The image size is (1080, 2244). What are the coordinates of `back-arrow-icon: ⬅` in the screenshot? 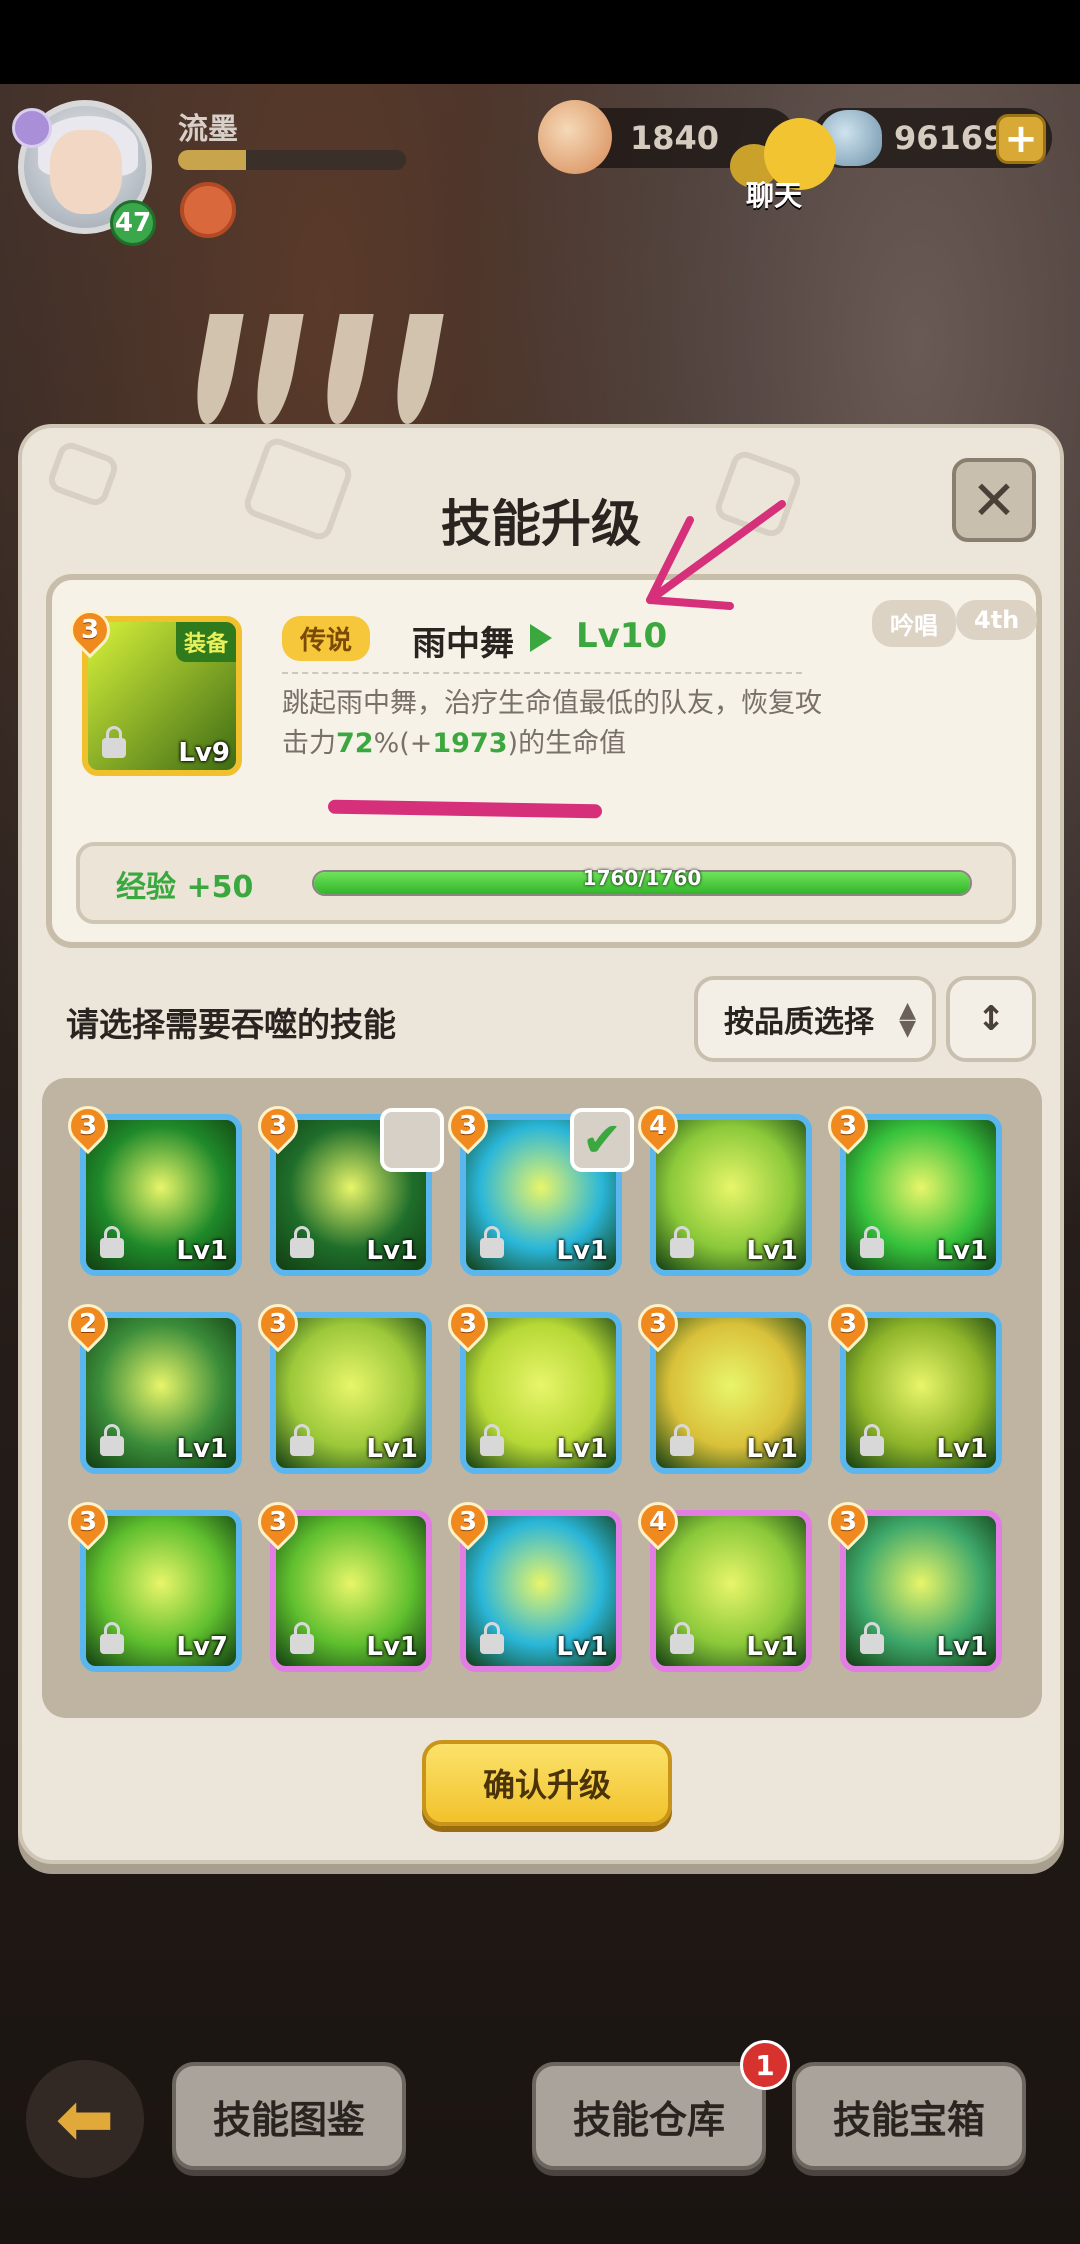 It's located at (85, 2119).